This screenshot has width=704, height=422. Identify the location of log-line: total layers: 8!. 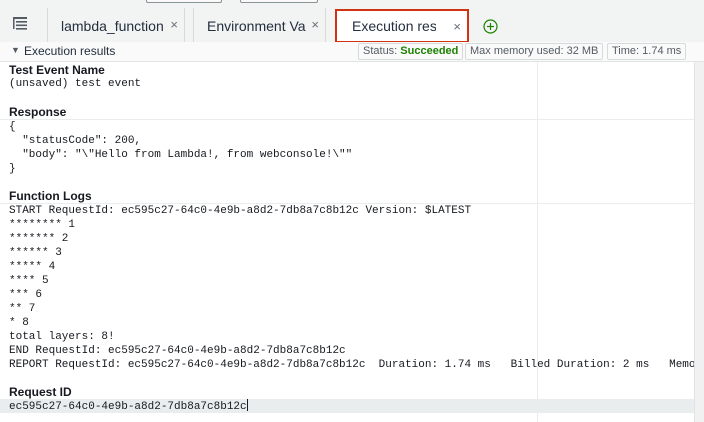
(62, 337).